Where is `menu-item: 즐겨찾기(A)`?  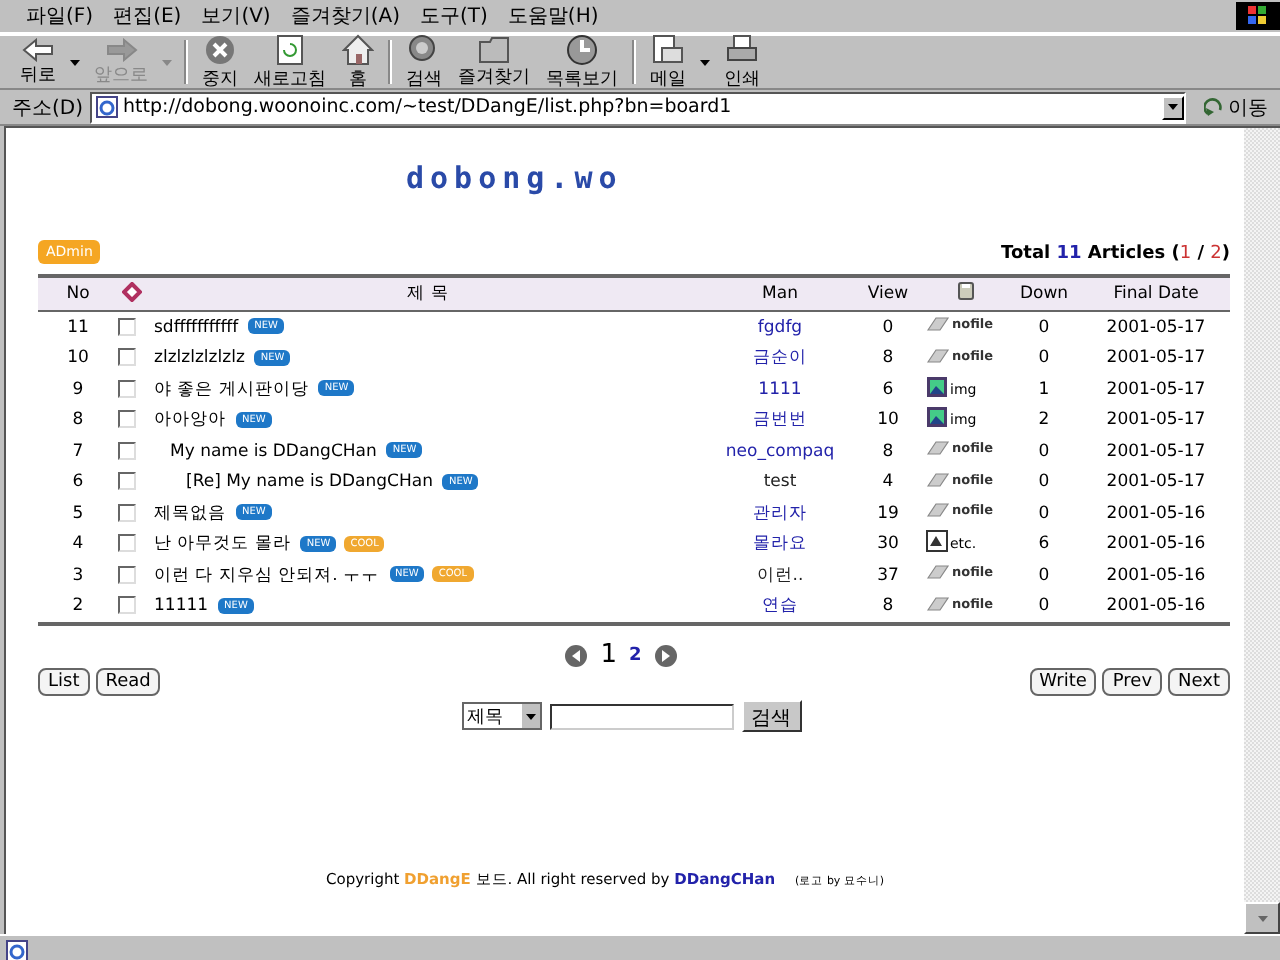 menu-item: 즐겨찾기(A) is located at coordinates (345, 16).